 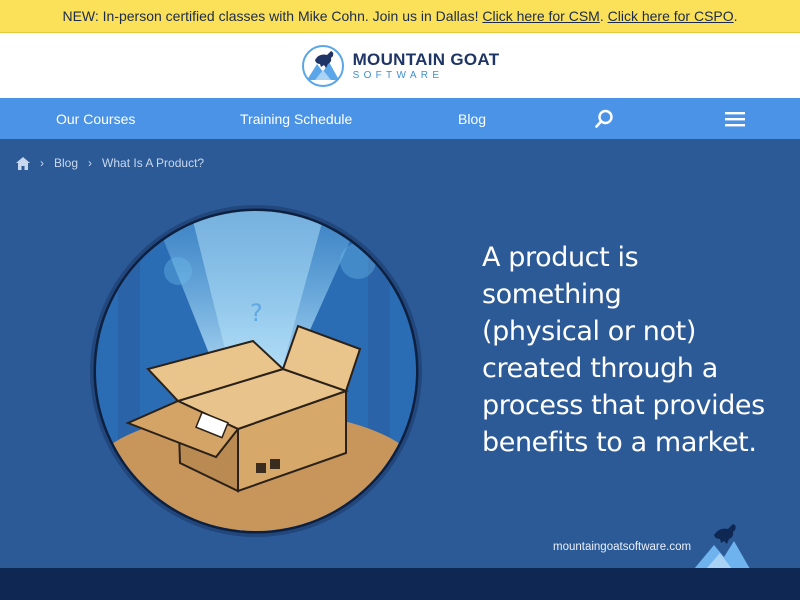 I want to click on cspo-link: Click here for CSPO, so click(x=671, y=16).